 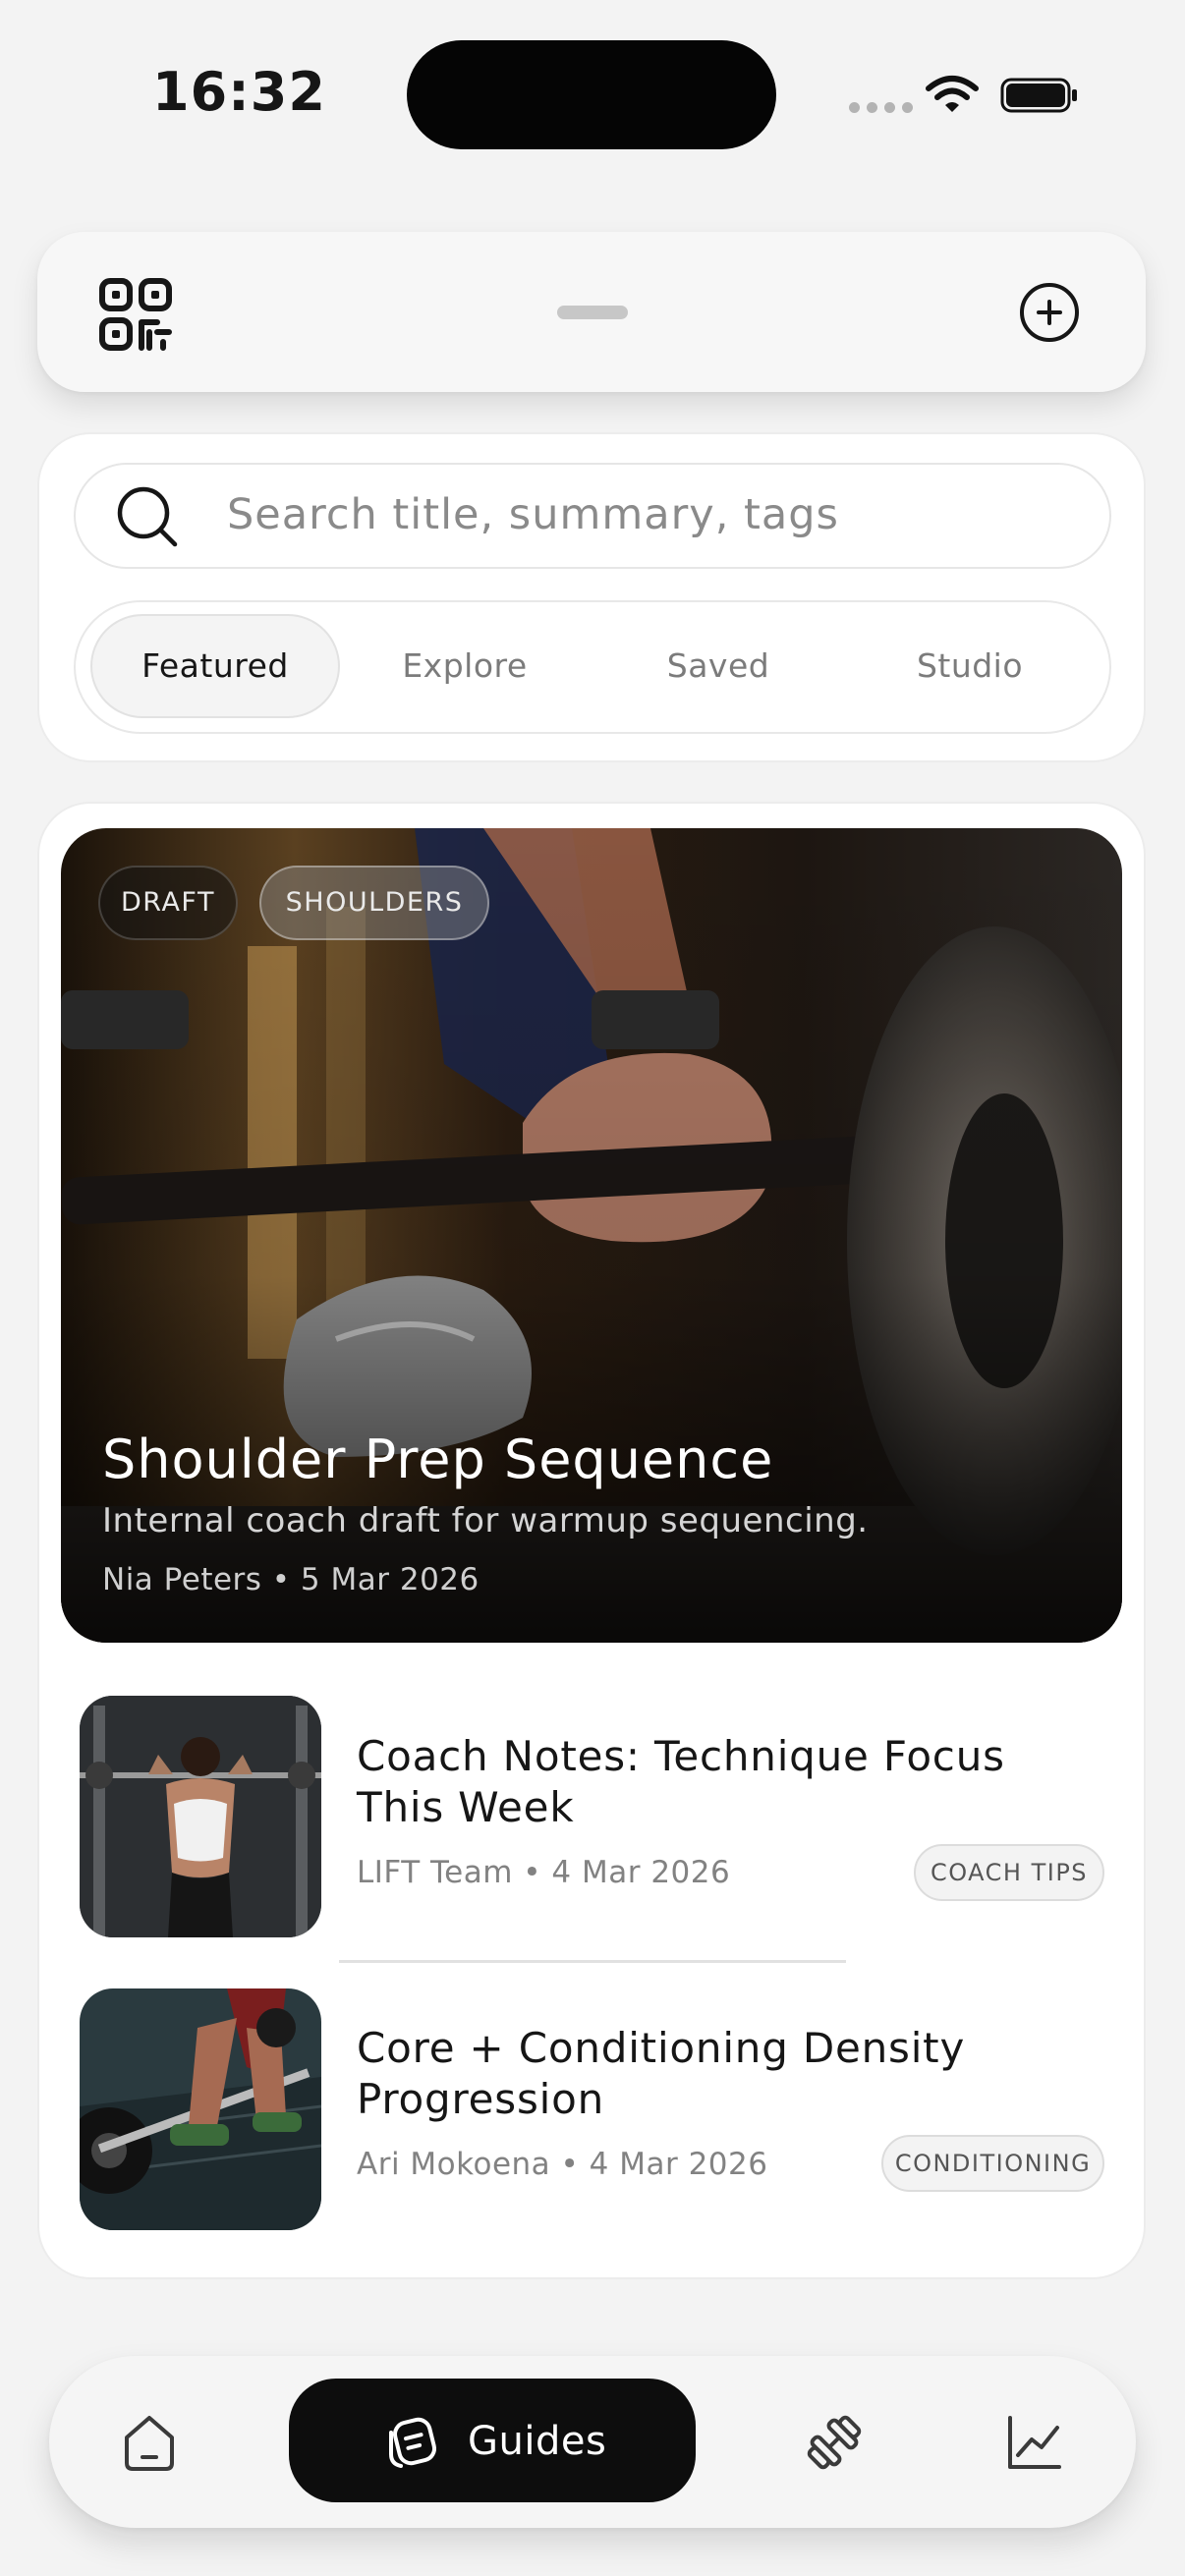 I want to click on cellular-signal-icon, so click(x=881, y=107).